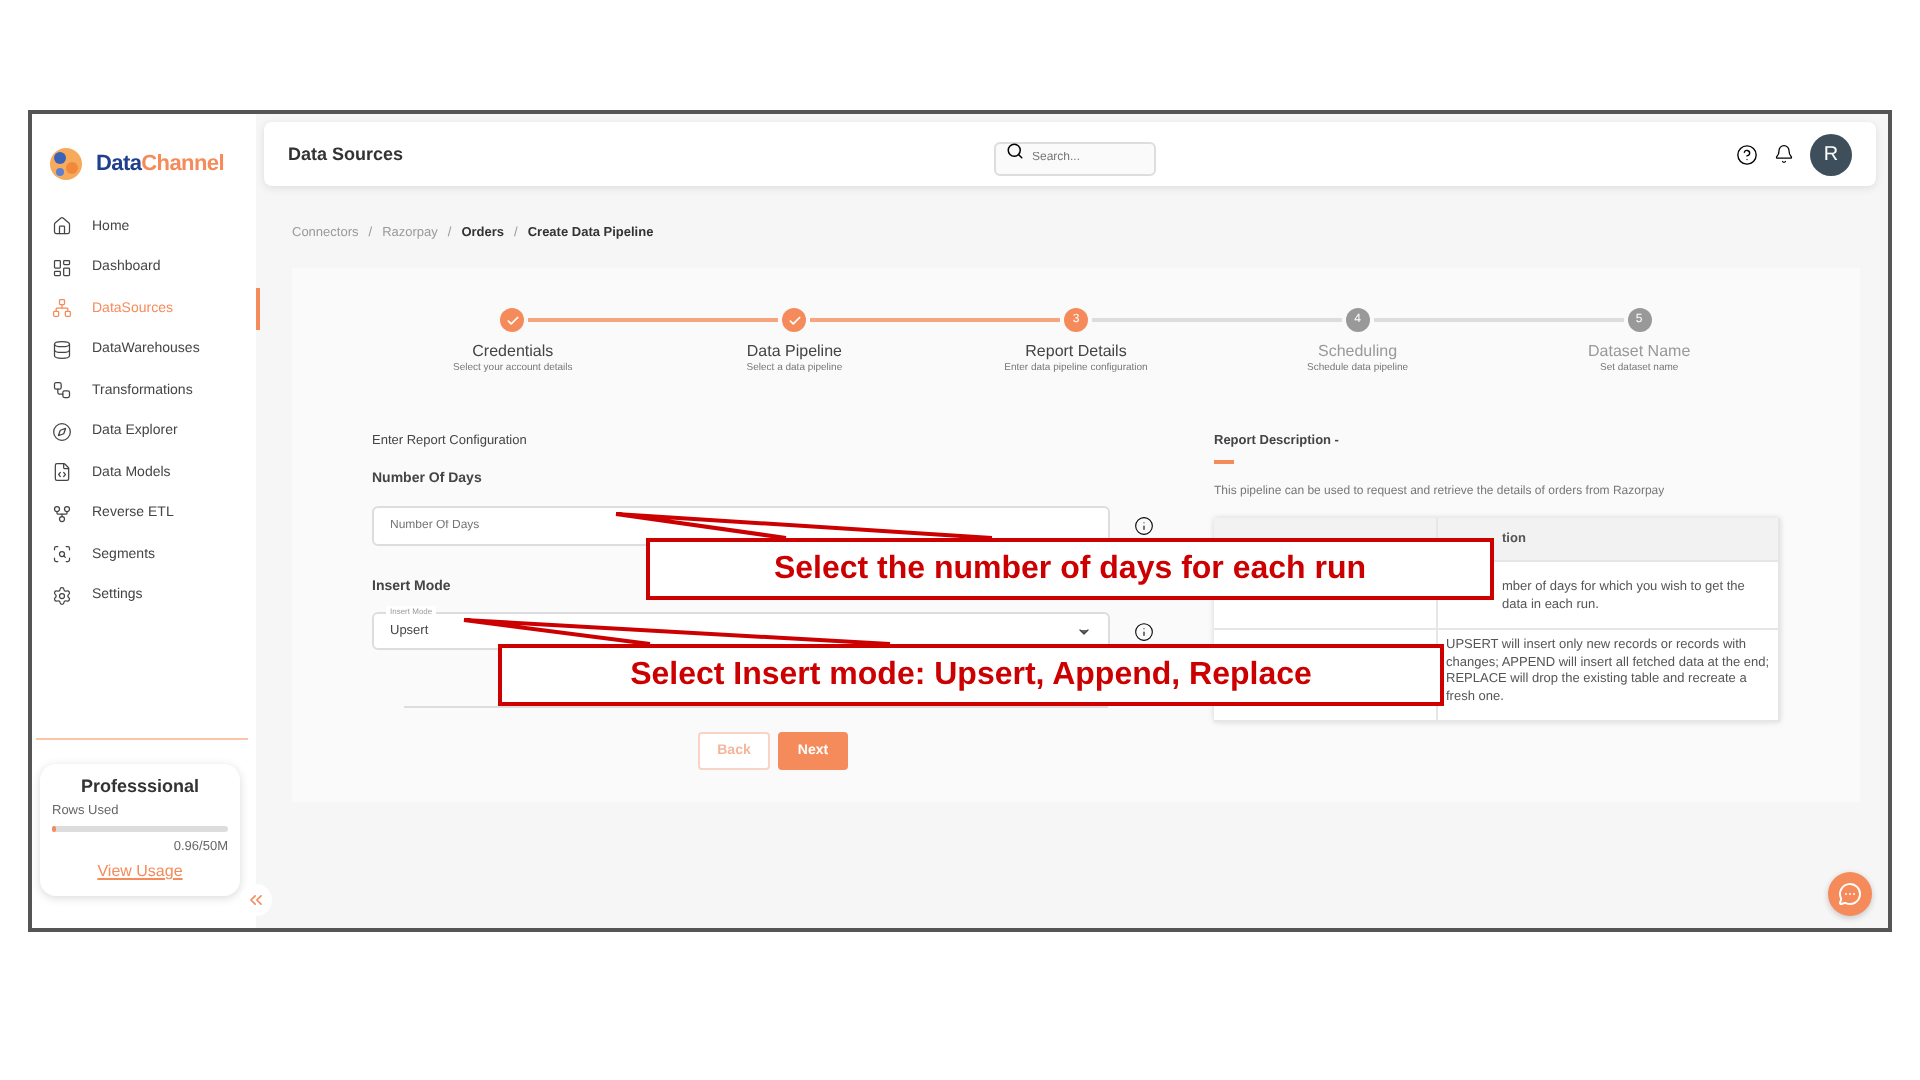 Image resolution: width=1920 pixels, height=1080 pixels. Describe the element at coordinates (1831, 154) in the screenshot. I see `avatar: R` at that location.